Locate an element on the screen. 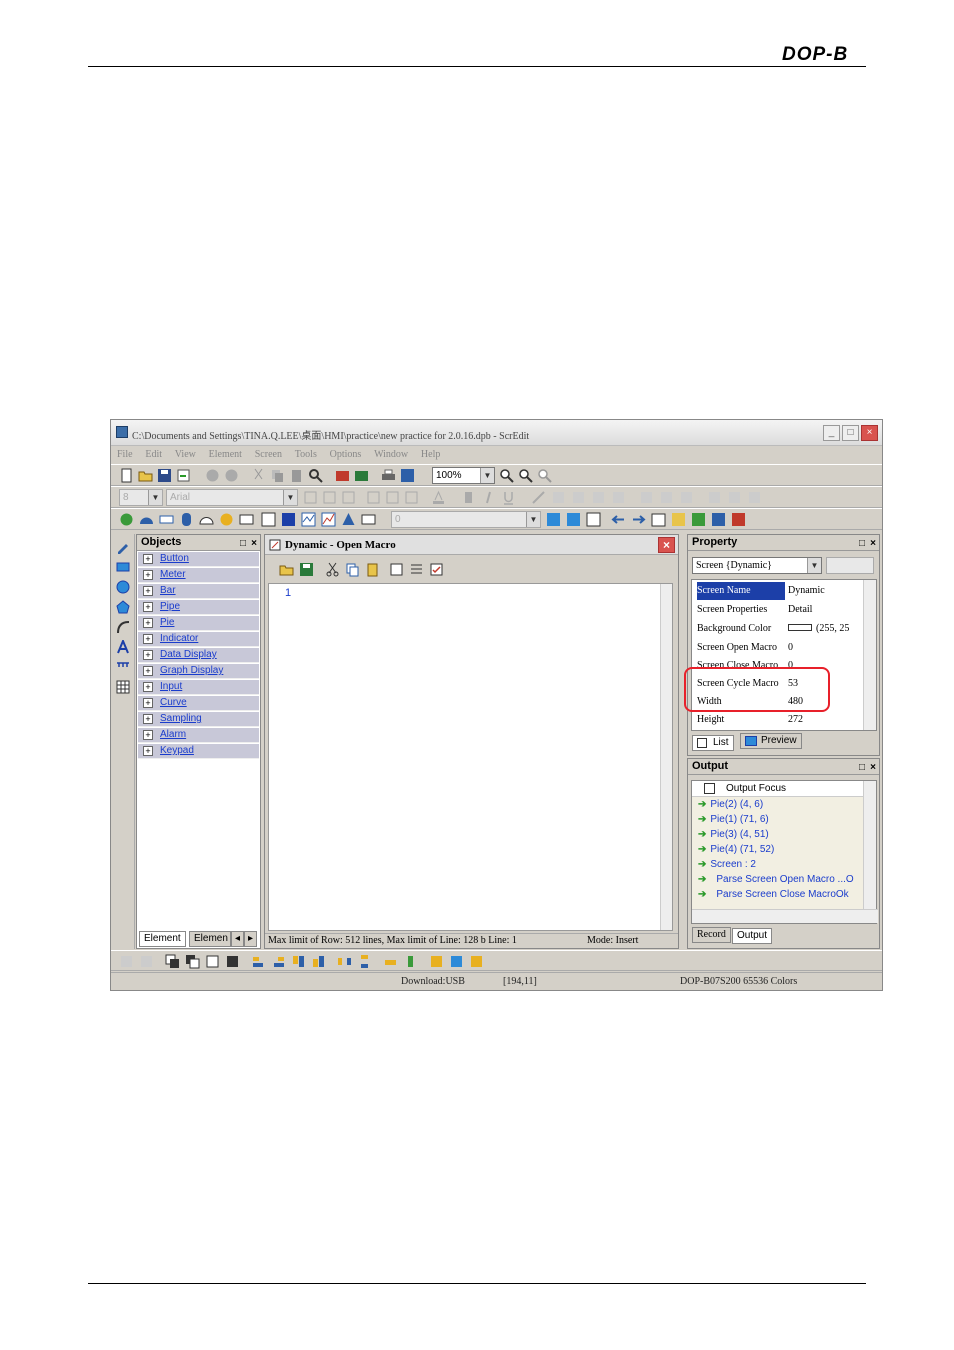 The image size is (954, 1350). import-icon is located at coordinates (183, 475).